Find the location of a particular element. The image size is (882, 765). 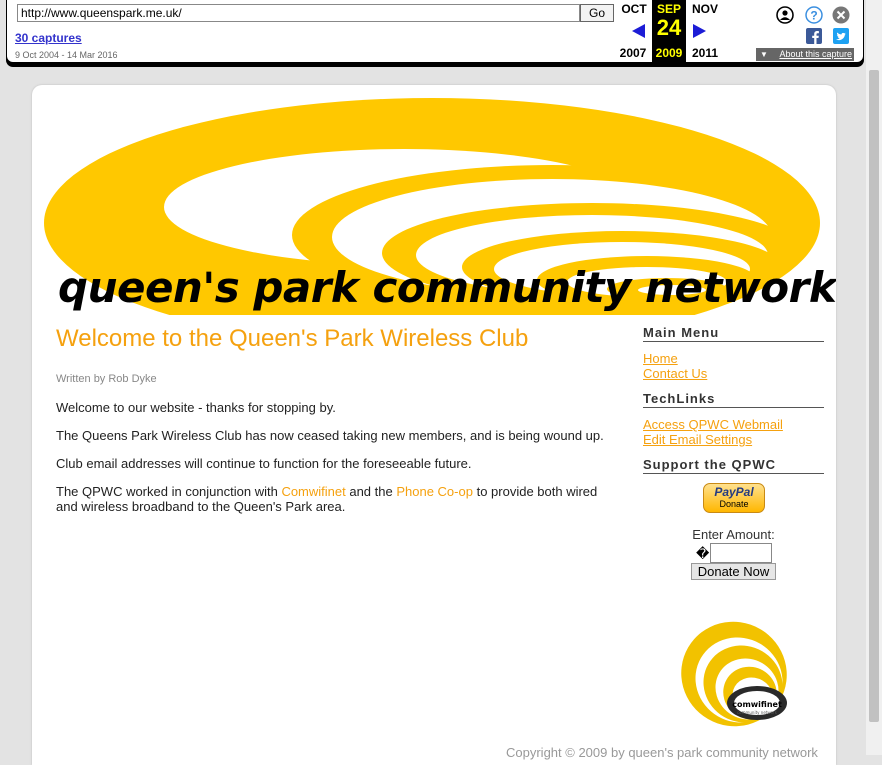

about-capture-button: ▼ About this capture is located at coordinates (805, 54).